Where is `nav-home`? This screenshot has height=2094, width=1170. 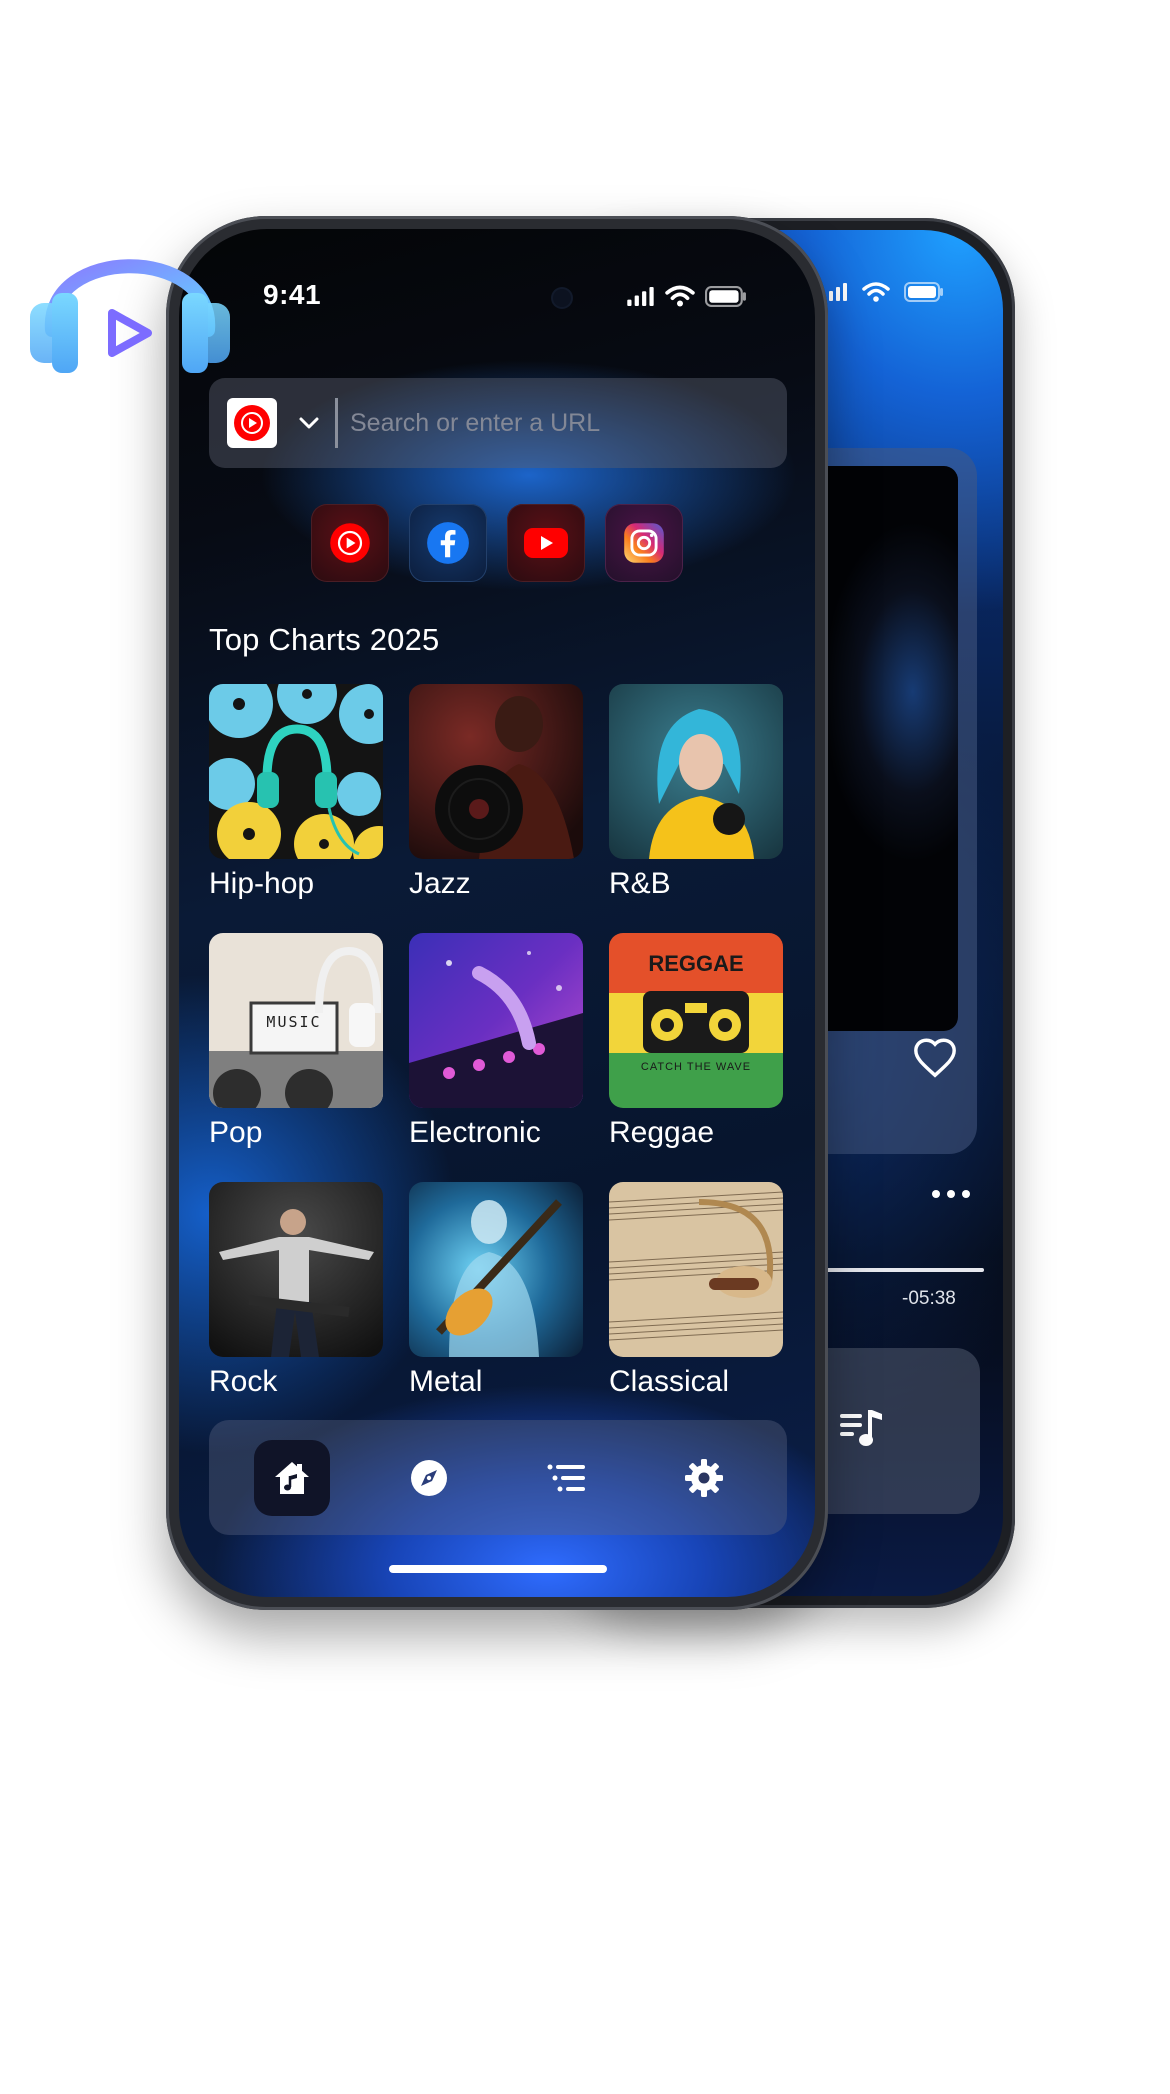 nav-home is located at coordinates (291, 1477).